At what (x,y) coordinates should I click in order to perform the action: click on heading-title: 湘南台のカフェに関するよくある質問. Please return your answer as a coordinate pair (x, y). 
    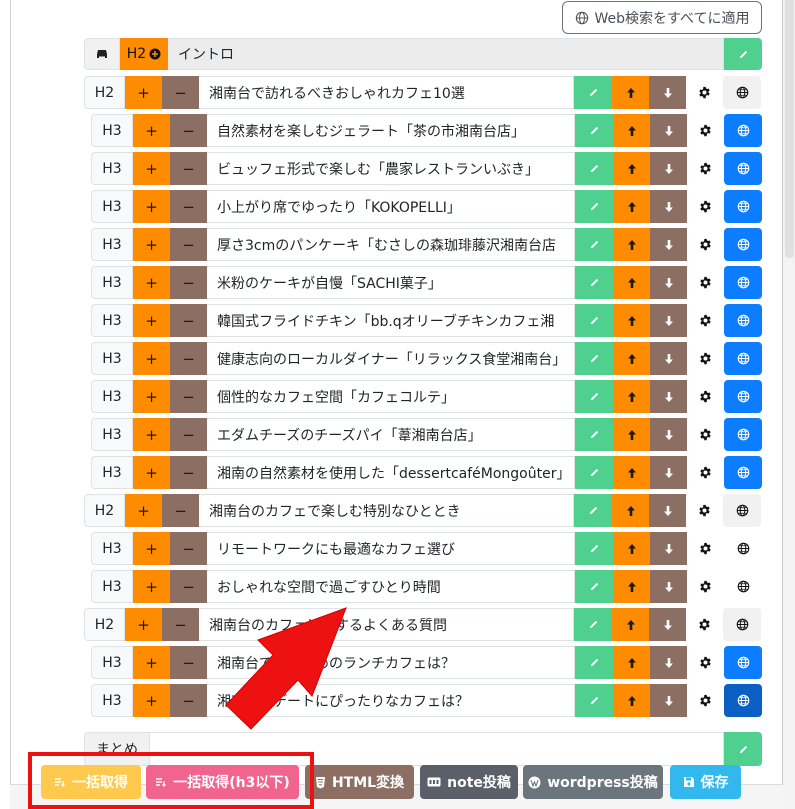
    Looking at the image, I should click on (386, 624).